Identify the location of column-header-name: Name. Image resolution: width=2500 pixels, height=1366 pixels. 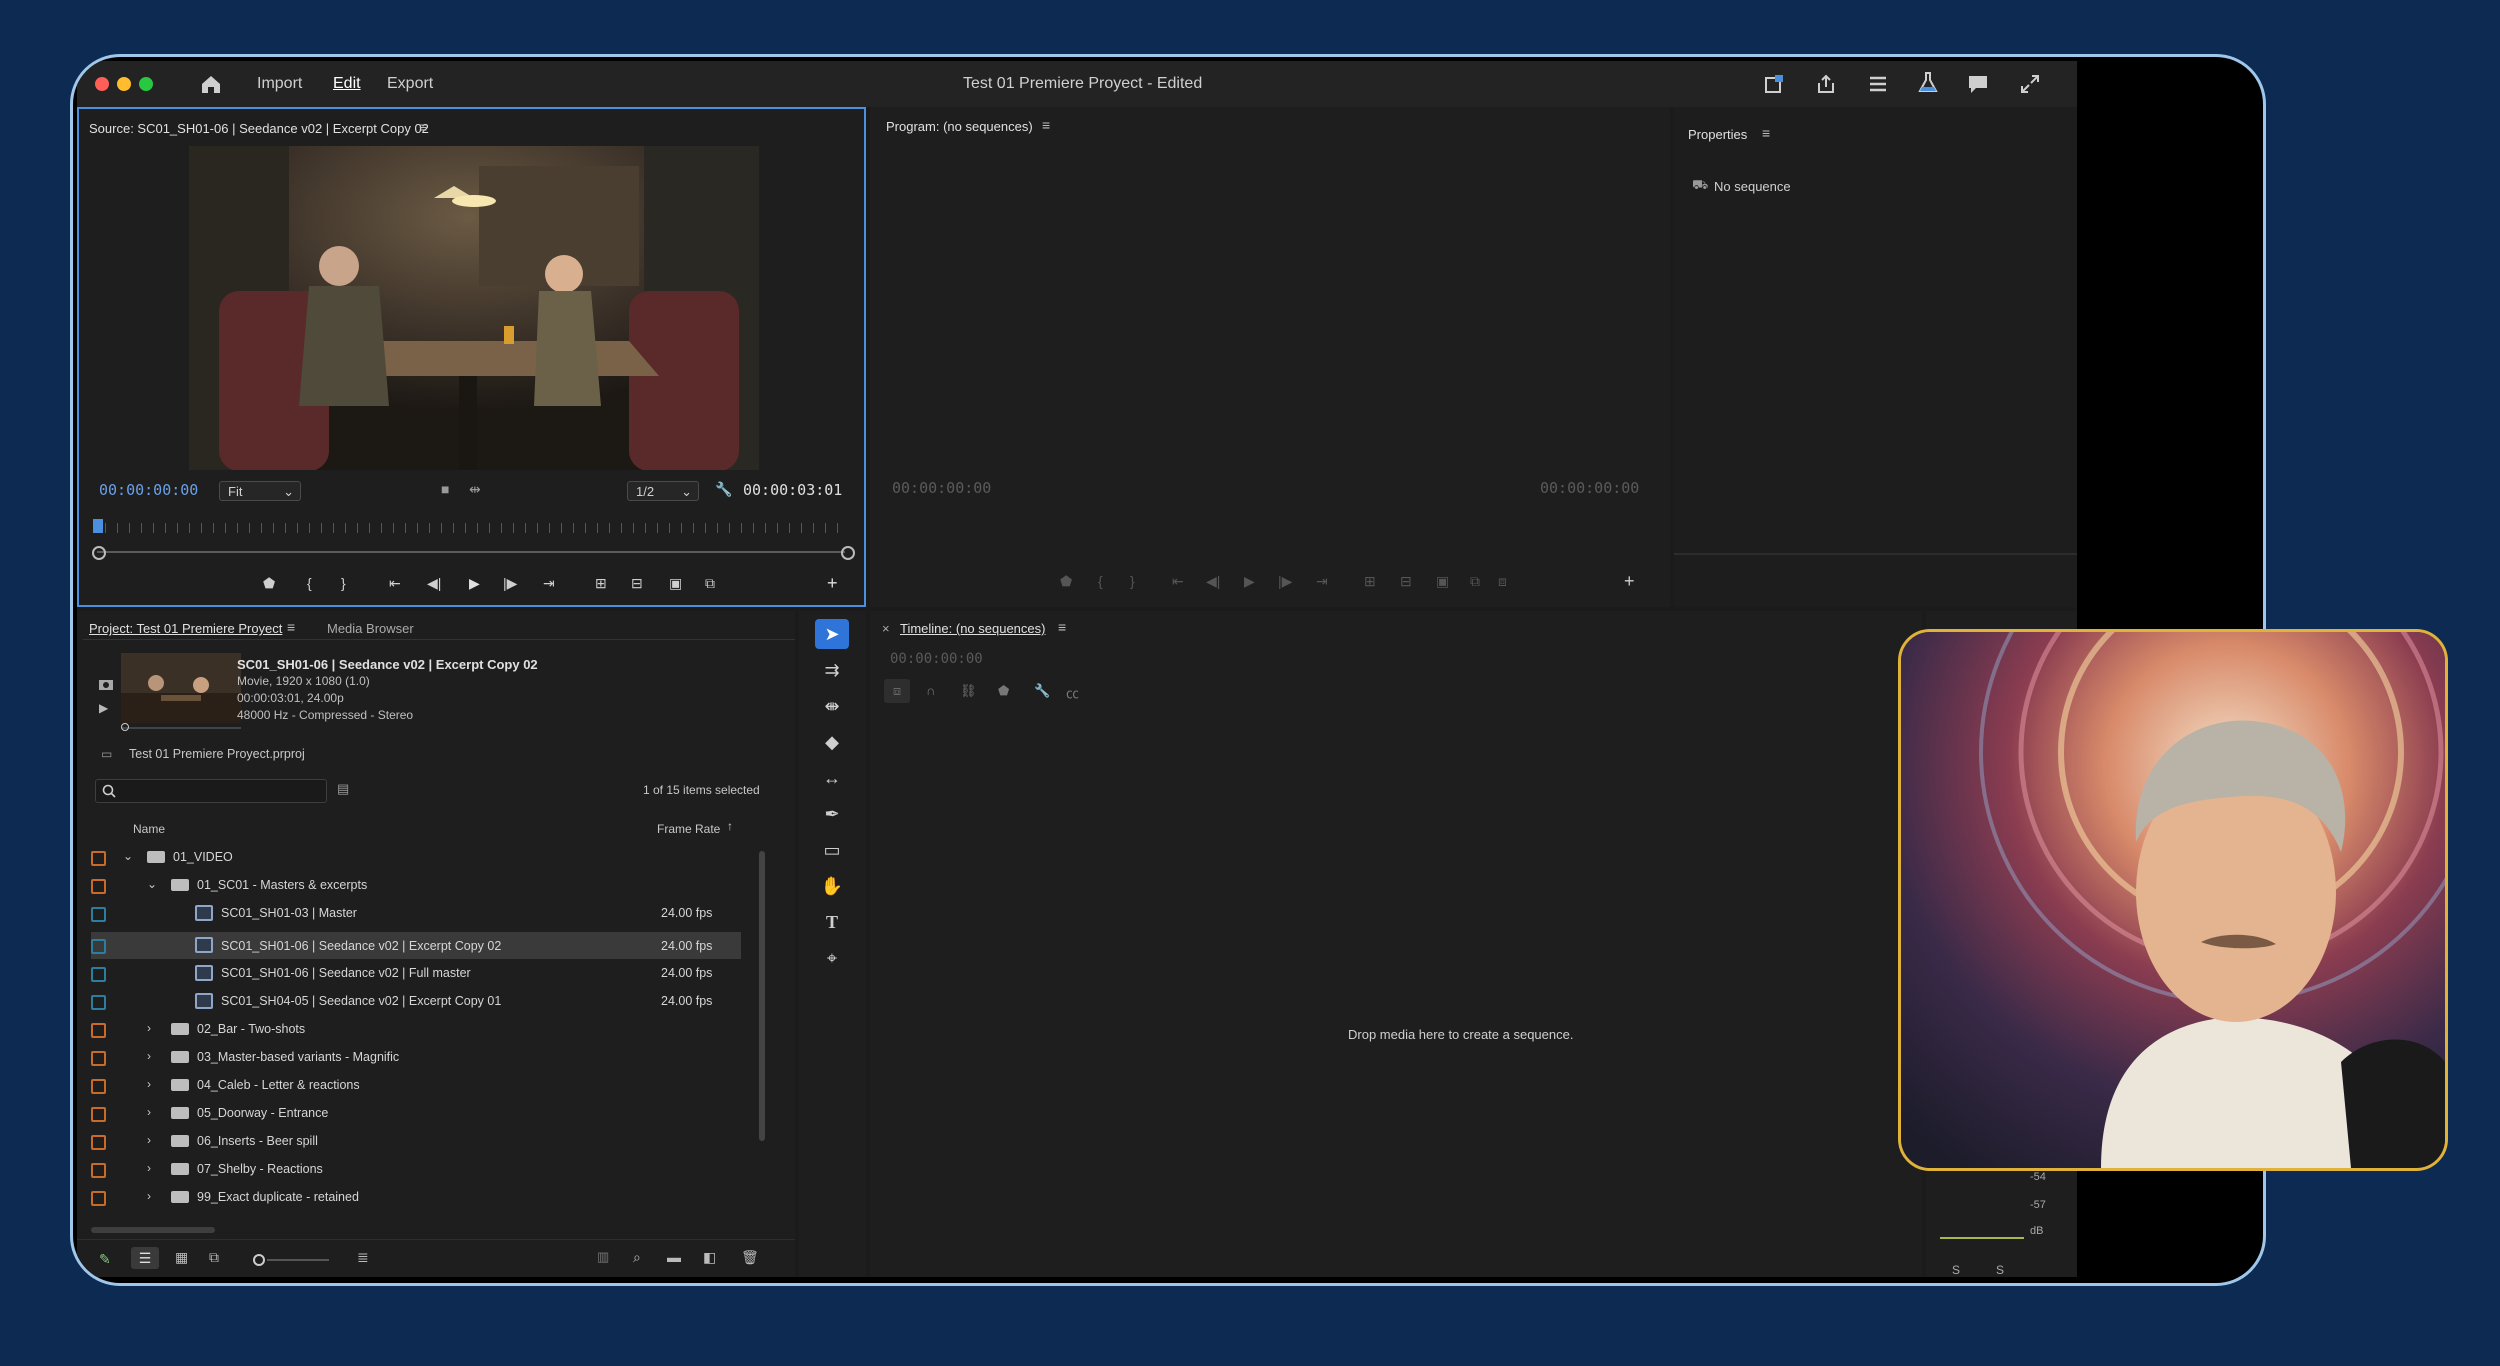
(149, 829).